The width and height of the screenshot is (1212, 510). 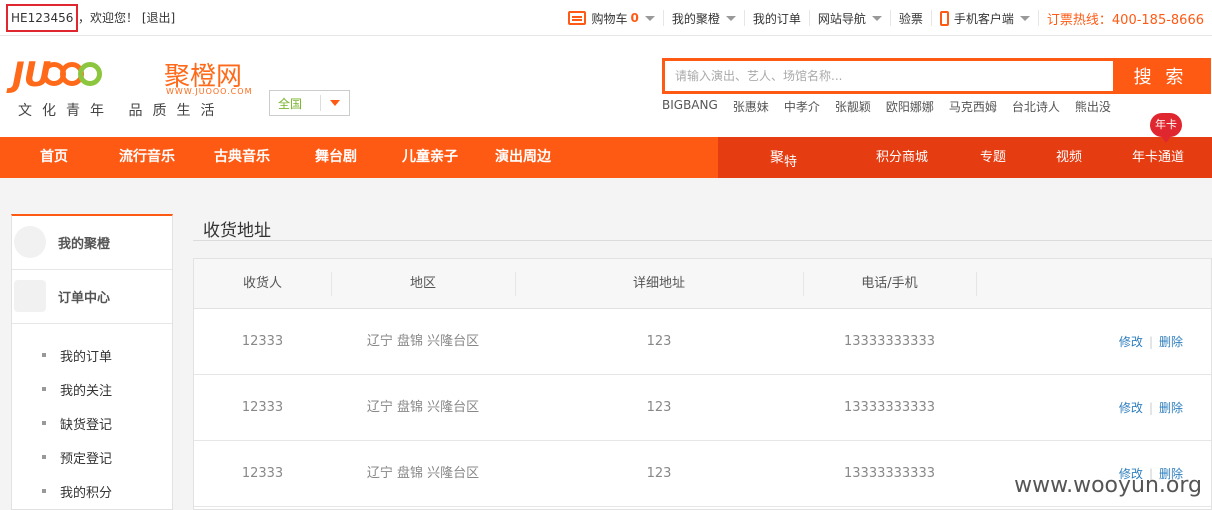 What do you see at coordinates (973, 106) in the screenshot?
I see `hotword: 马克西姆` at bounding box center [973, 106].